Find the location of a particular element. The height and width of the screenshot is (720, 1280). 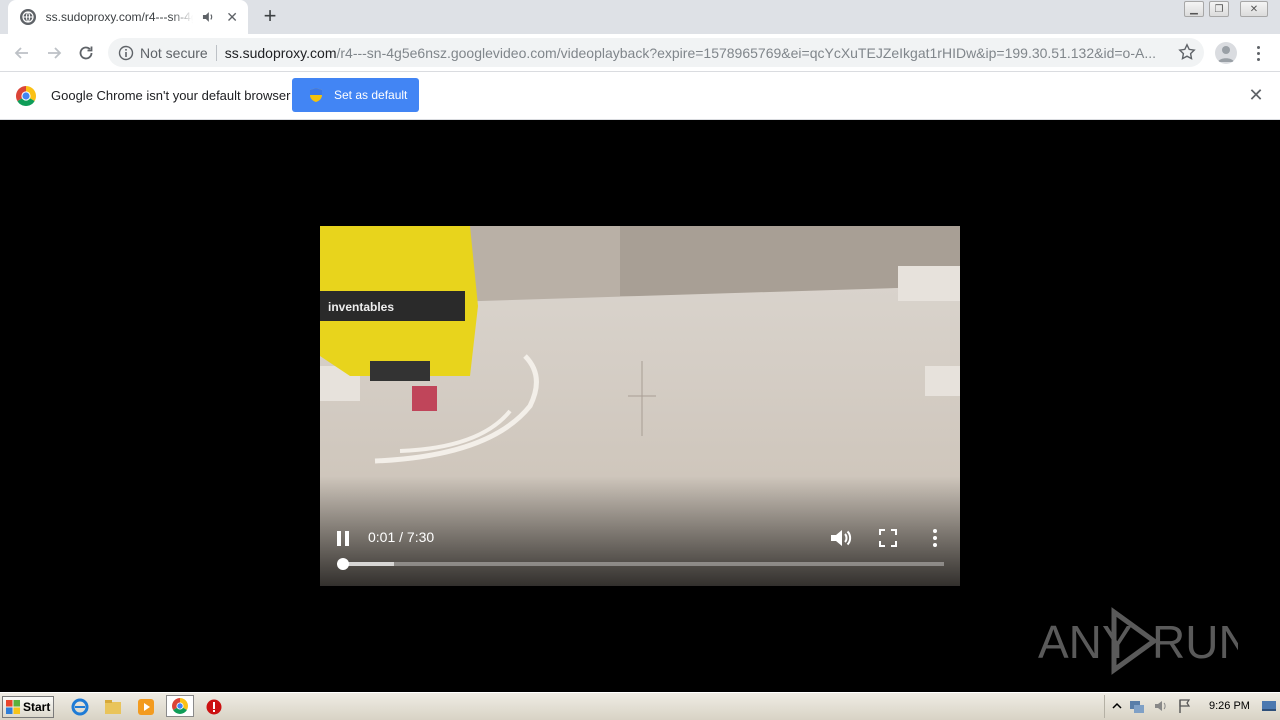

chrome-logo-icon is located at coordinates (26, 96).